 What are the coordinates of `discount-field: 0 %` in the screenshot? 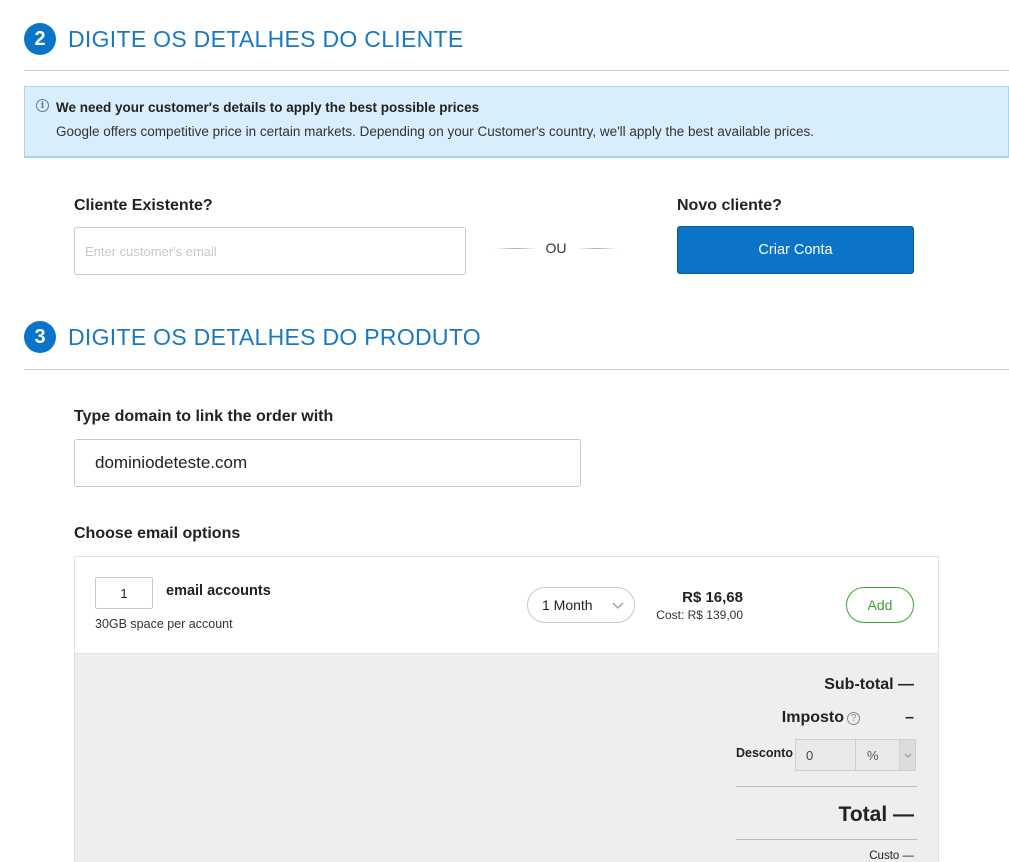 It's located at (855, 755).